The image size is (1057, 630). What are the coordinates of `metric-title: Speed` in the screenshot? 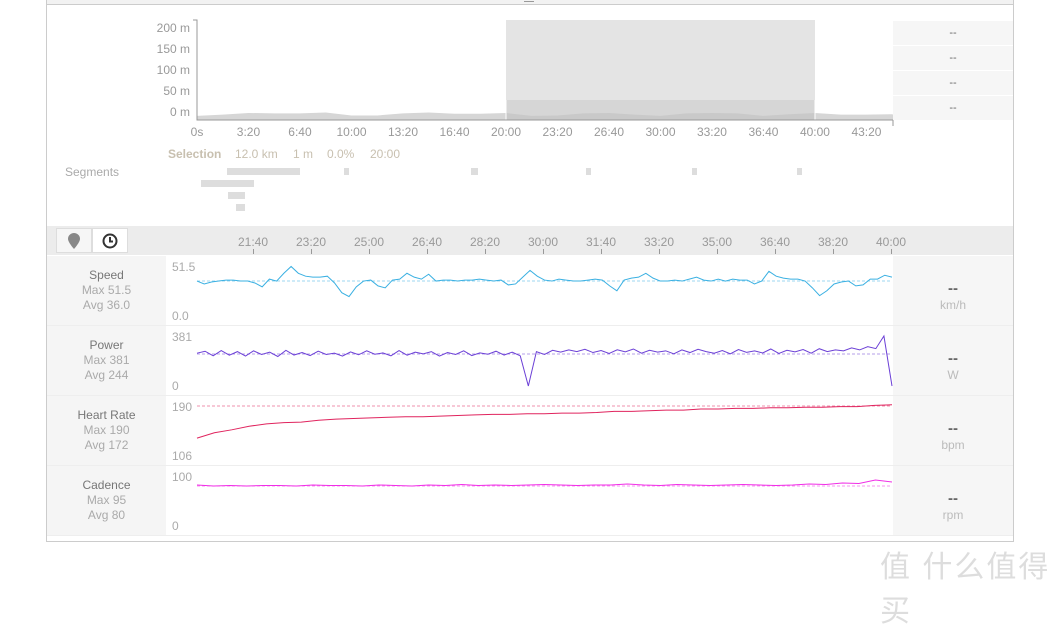 It's located at (106, 275).